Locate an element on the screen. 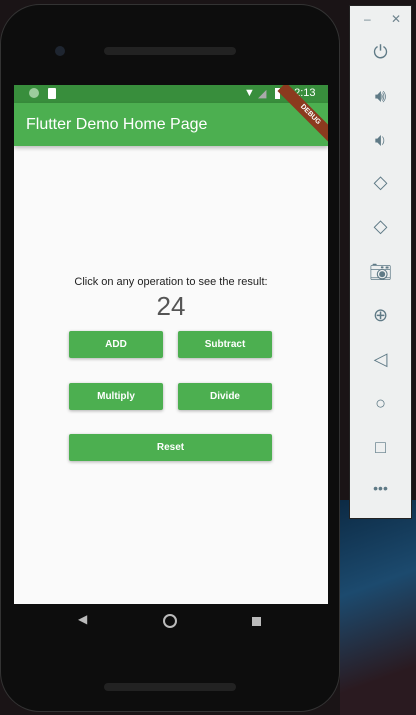 Image resolution: width=416 pixels, height=715 pixels. emulator-panel: – ✕ ⏻ 🔊︎ 🔉︎ ◇ ◇ 📷︎ ⊕ ◁ ○ □ ••• is located at coordinates (380, 262).